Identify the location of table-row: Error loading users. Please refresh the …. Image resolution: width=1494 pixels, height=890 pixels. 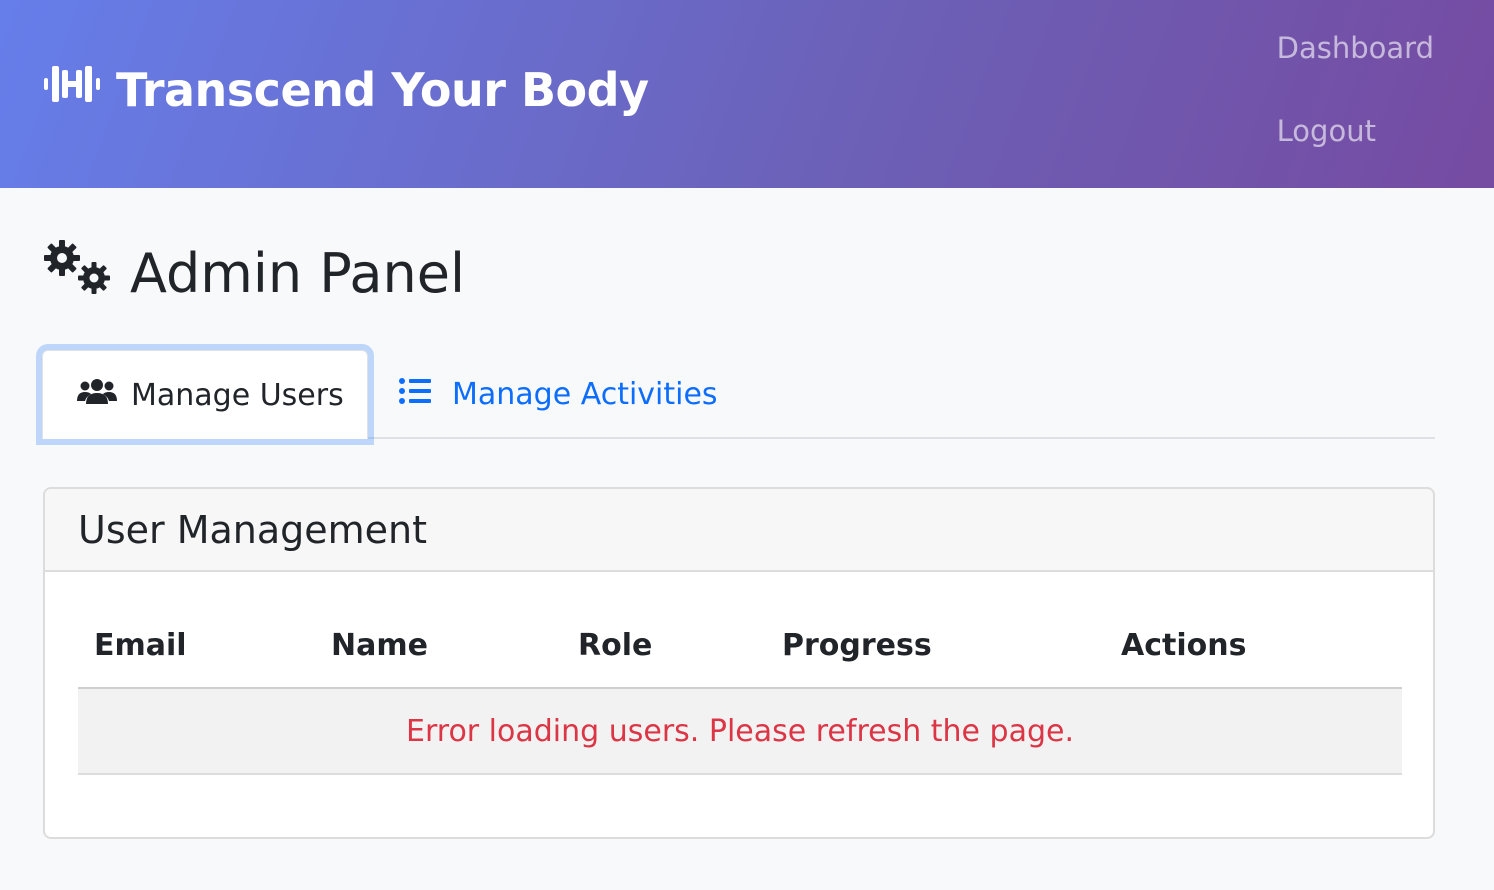
(740, 731).